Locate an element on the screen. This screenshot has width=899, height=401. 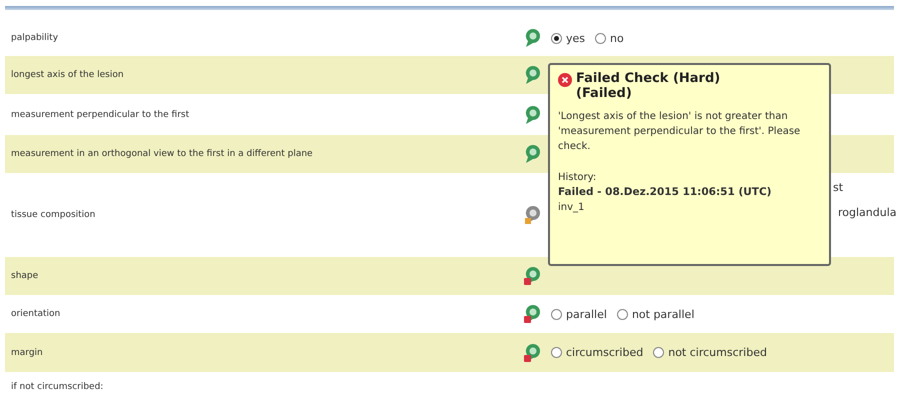
option-label: st is located at coordinates (838, 187).